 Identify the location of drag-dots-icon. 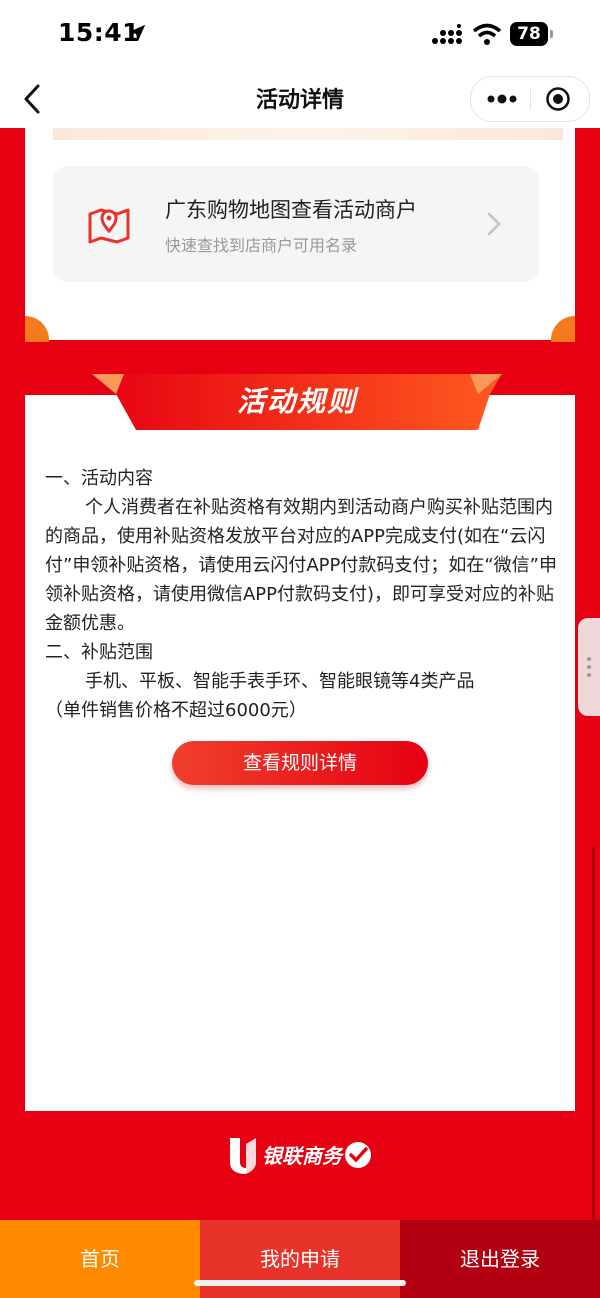
(589, 667).